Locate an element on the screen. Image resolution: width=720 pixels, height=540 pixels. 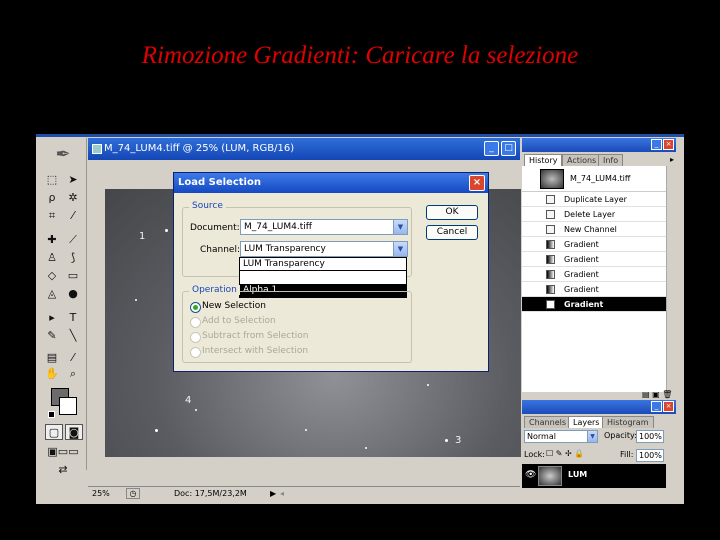
history-snapshot: M_74_LUM4.tiff is located at coordinates (594, 179).